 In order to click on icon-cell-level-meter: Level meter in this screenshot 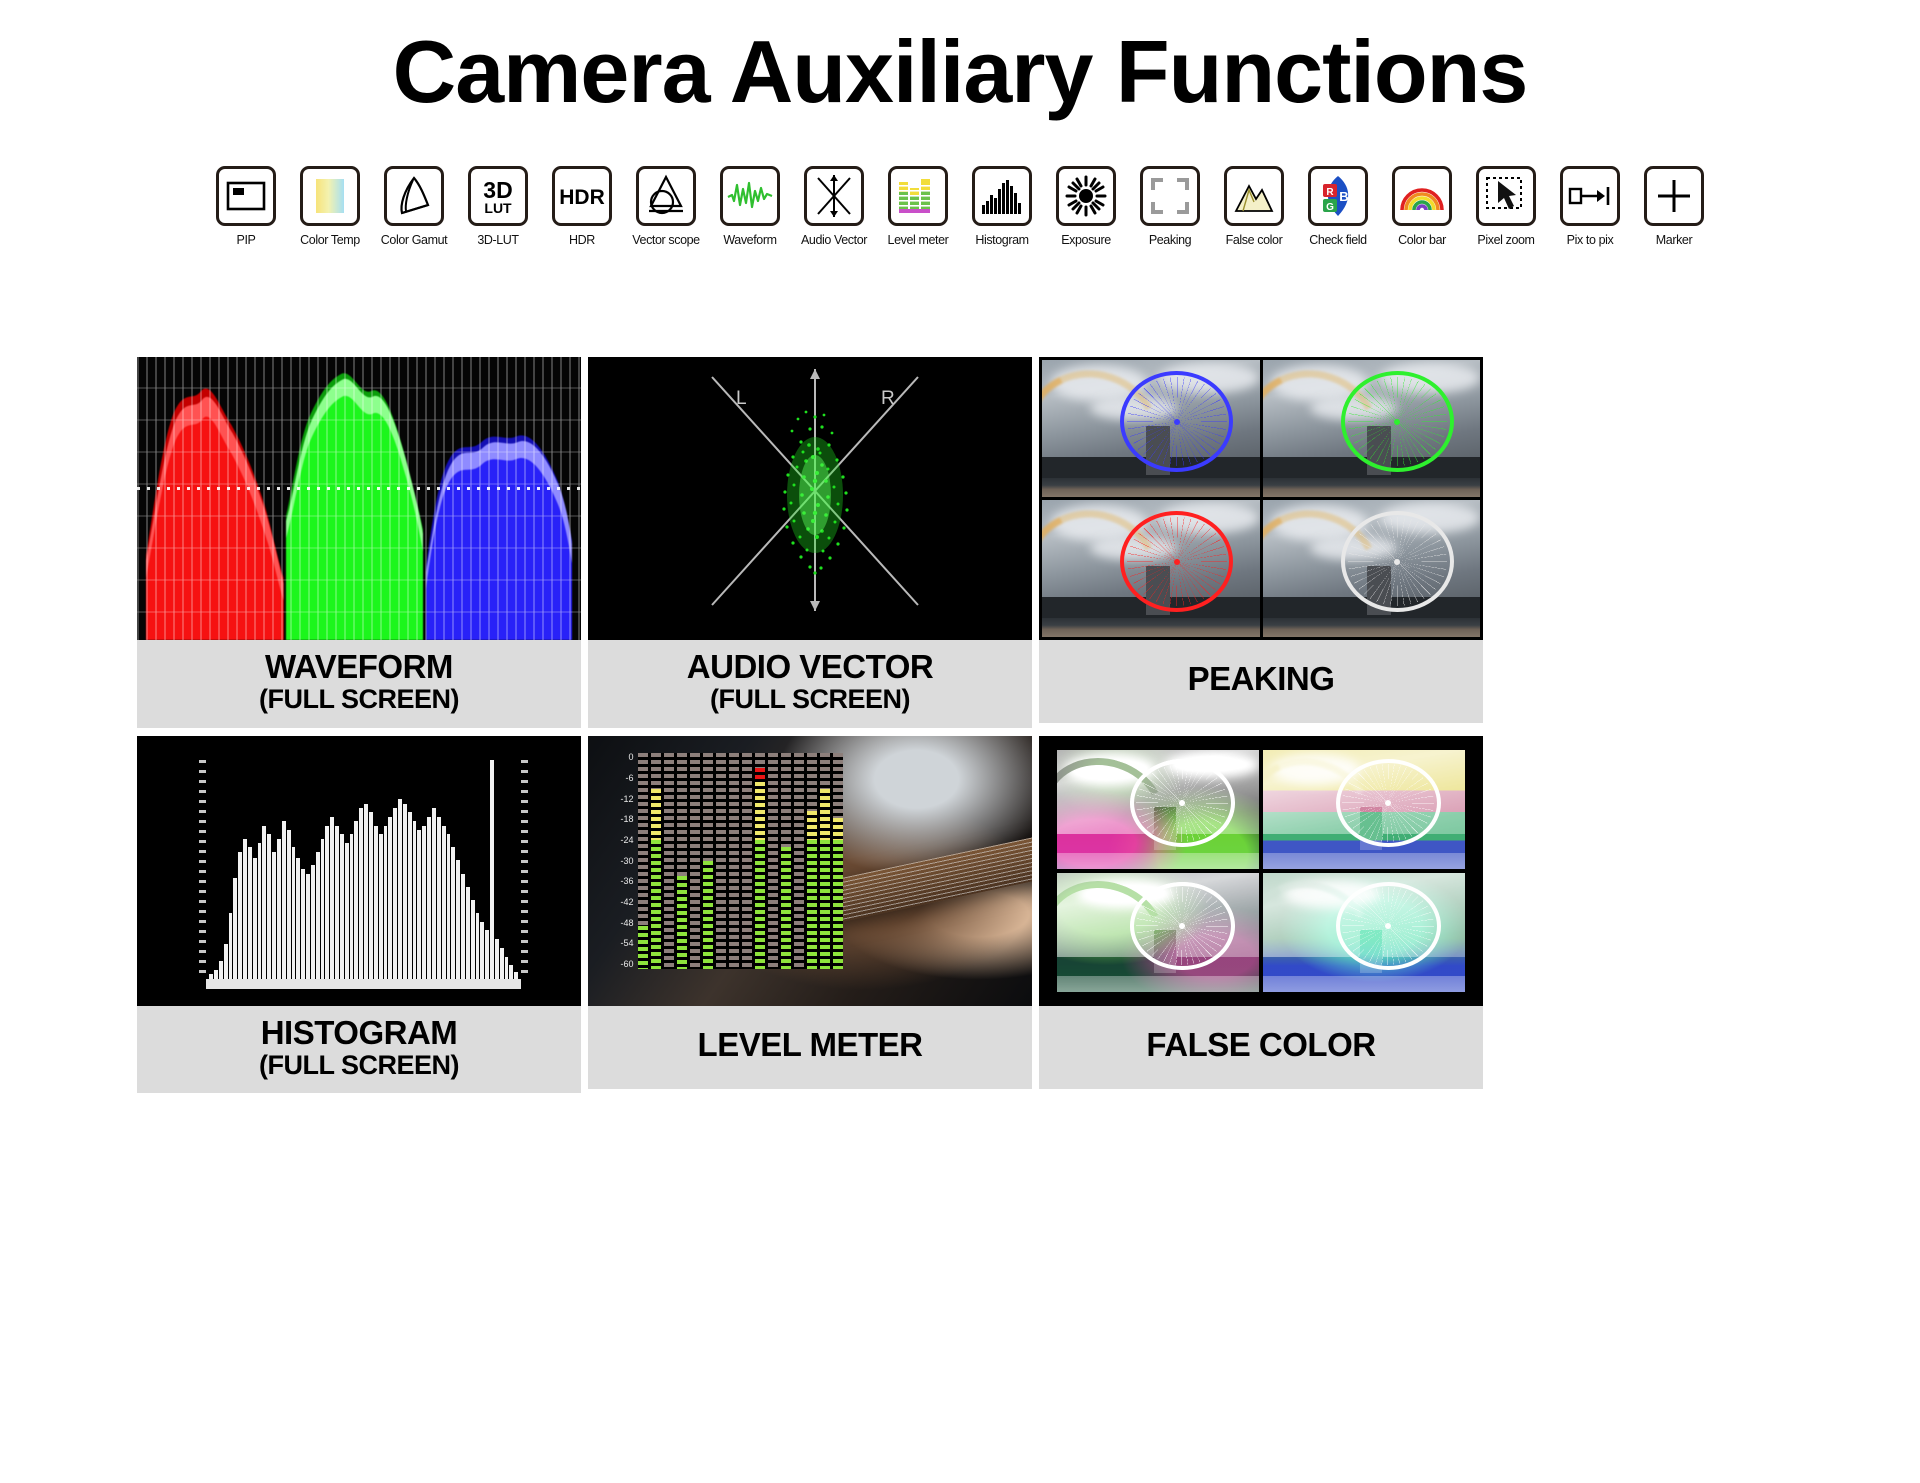, I will do `click(918, 206)`.